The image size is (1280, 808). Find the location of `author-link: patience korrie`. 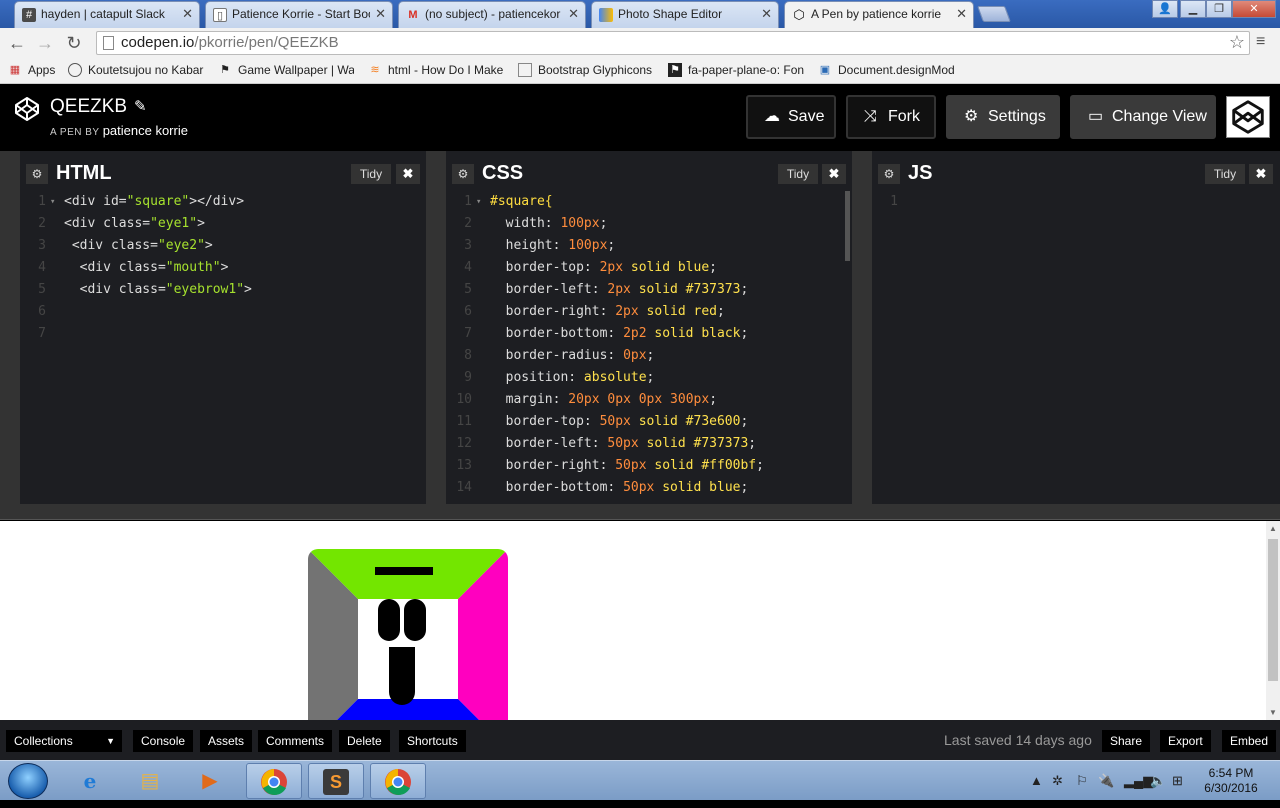

author-link: patience korrie is located at coordinates (145, 130).